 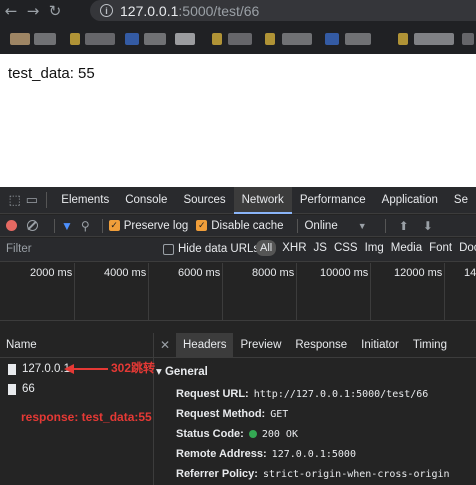 I want to click on tab-initiator: Initiator, so click(x=380, y=345).